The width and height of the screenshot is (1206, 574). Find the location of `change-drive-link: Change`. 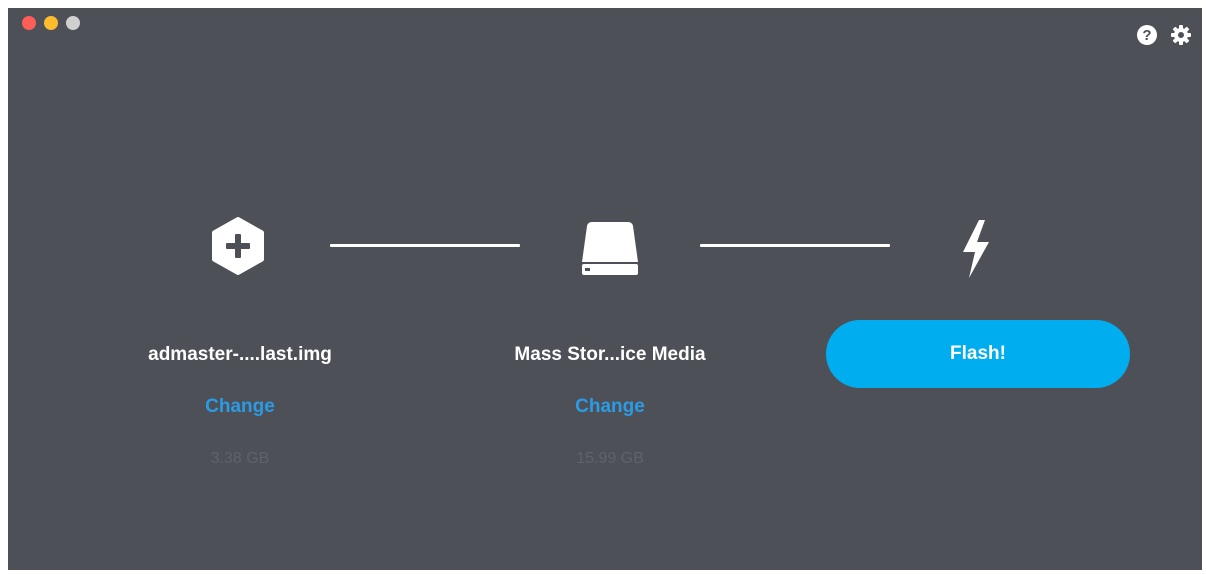

change-drive-link: Change is located at coordinates (610, 407).